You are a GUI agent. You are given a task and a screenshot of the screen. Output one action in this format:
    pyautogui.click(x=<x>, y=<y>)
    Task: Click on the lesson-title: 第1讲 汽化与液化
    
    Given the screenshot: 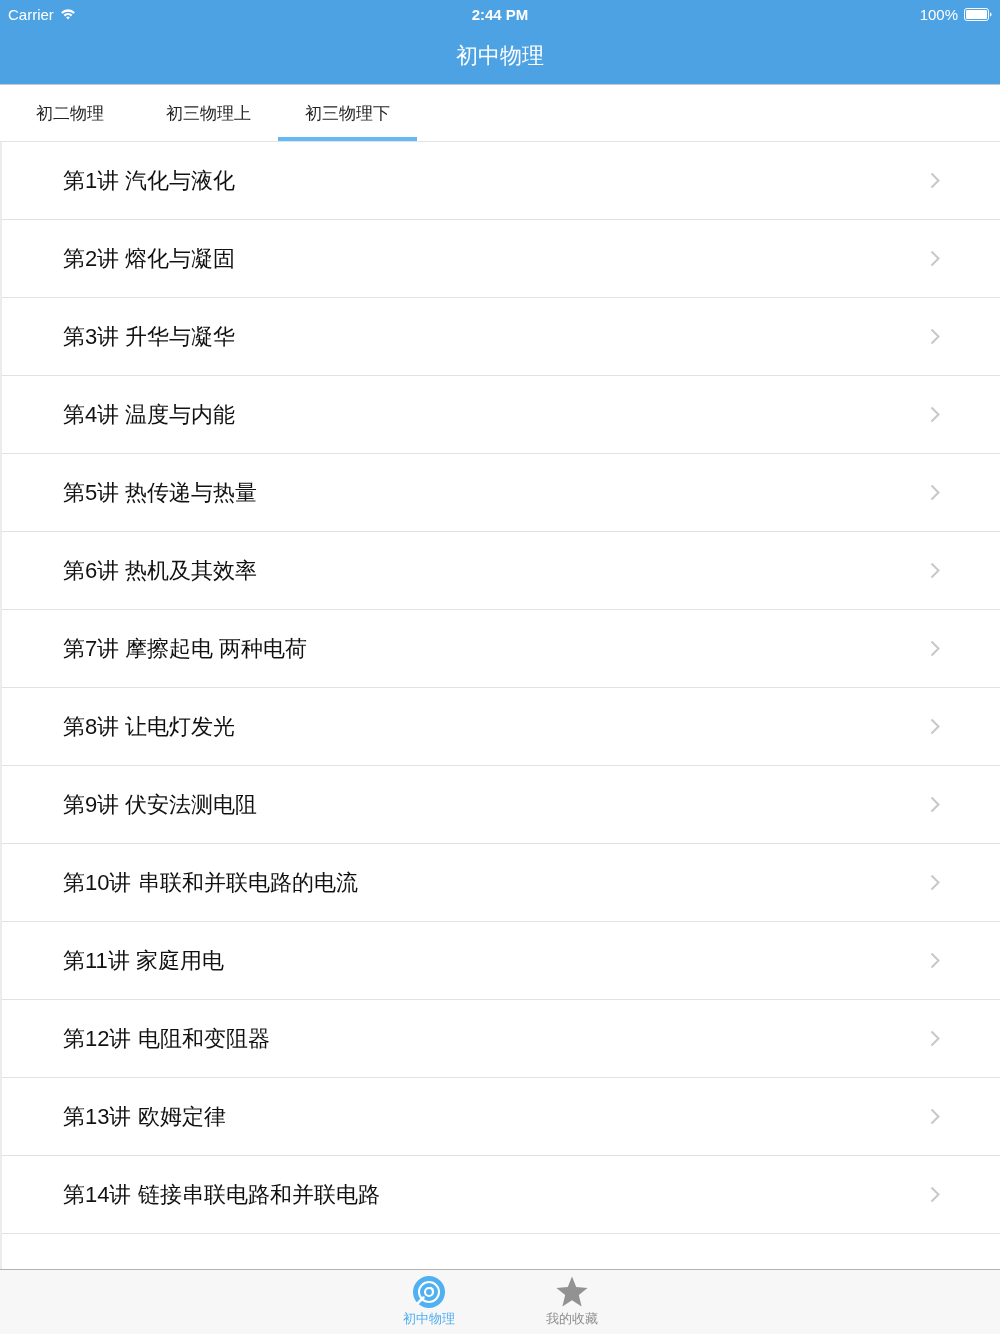 What is the action you would take?
    pyautogui.click(x=149, y=180)
    